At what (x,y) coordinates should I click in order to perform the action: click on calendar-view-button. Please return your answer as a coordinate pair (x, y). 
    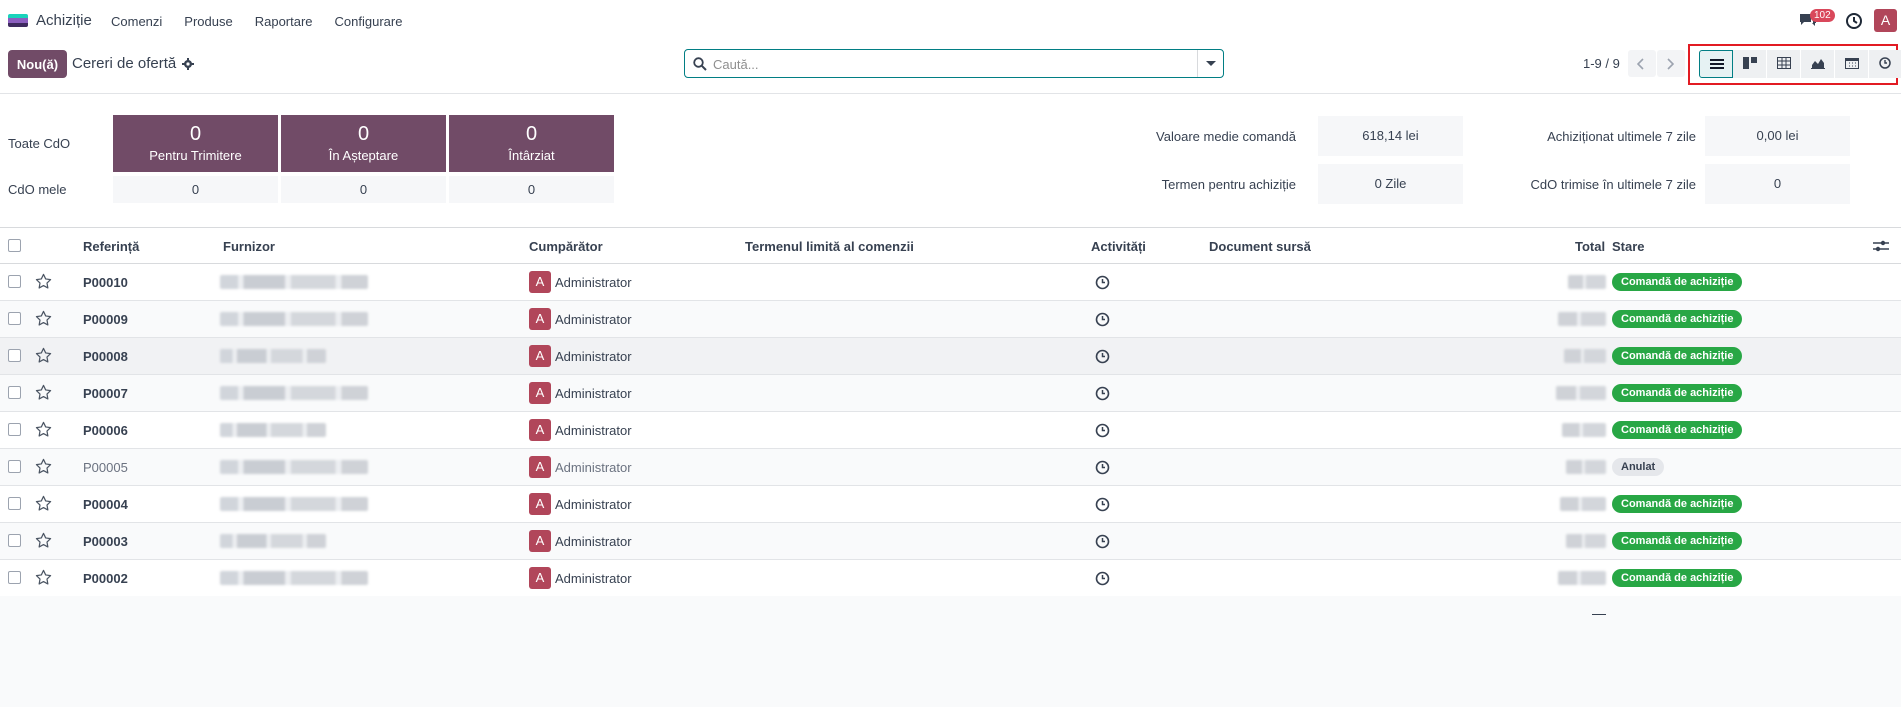
    Looking at the image, I should click on (1852, 64).